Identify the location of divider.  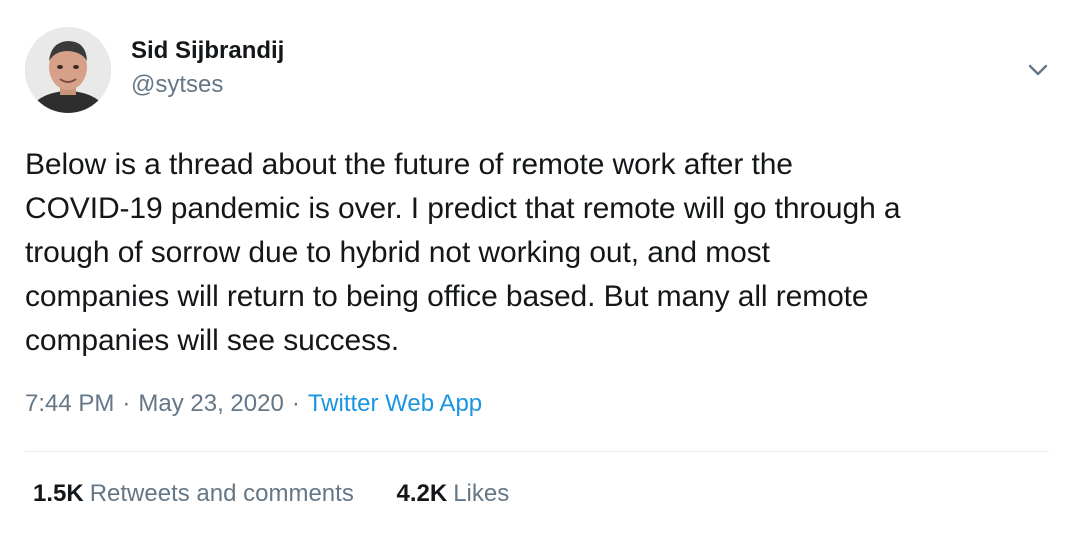
(537, 451).